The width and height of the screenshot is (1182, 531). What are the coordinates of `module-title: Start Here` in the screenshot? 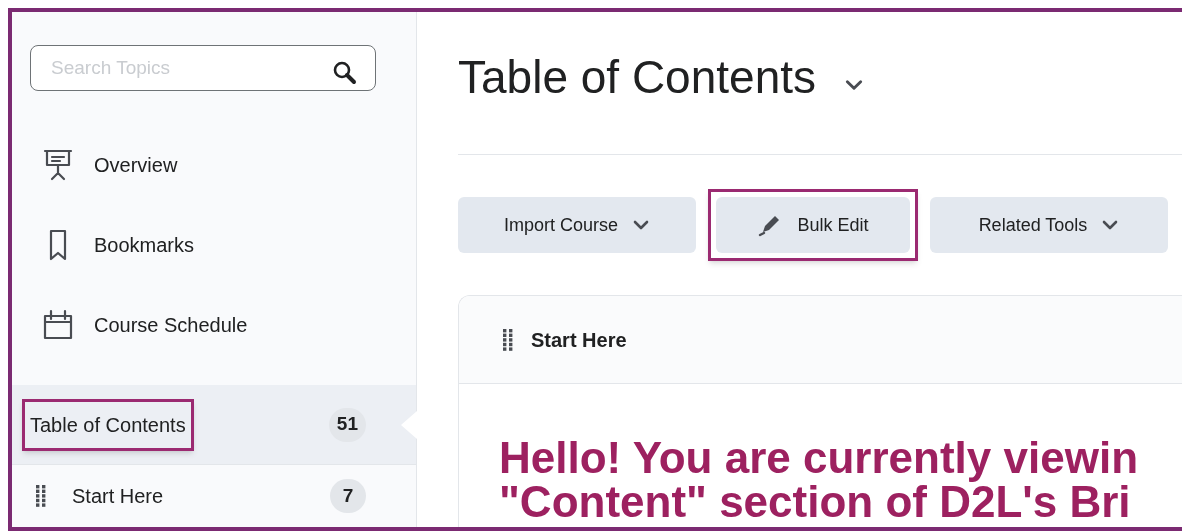 It's located at (579, 340).